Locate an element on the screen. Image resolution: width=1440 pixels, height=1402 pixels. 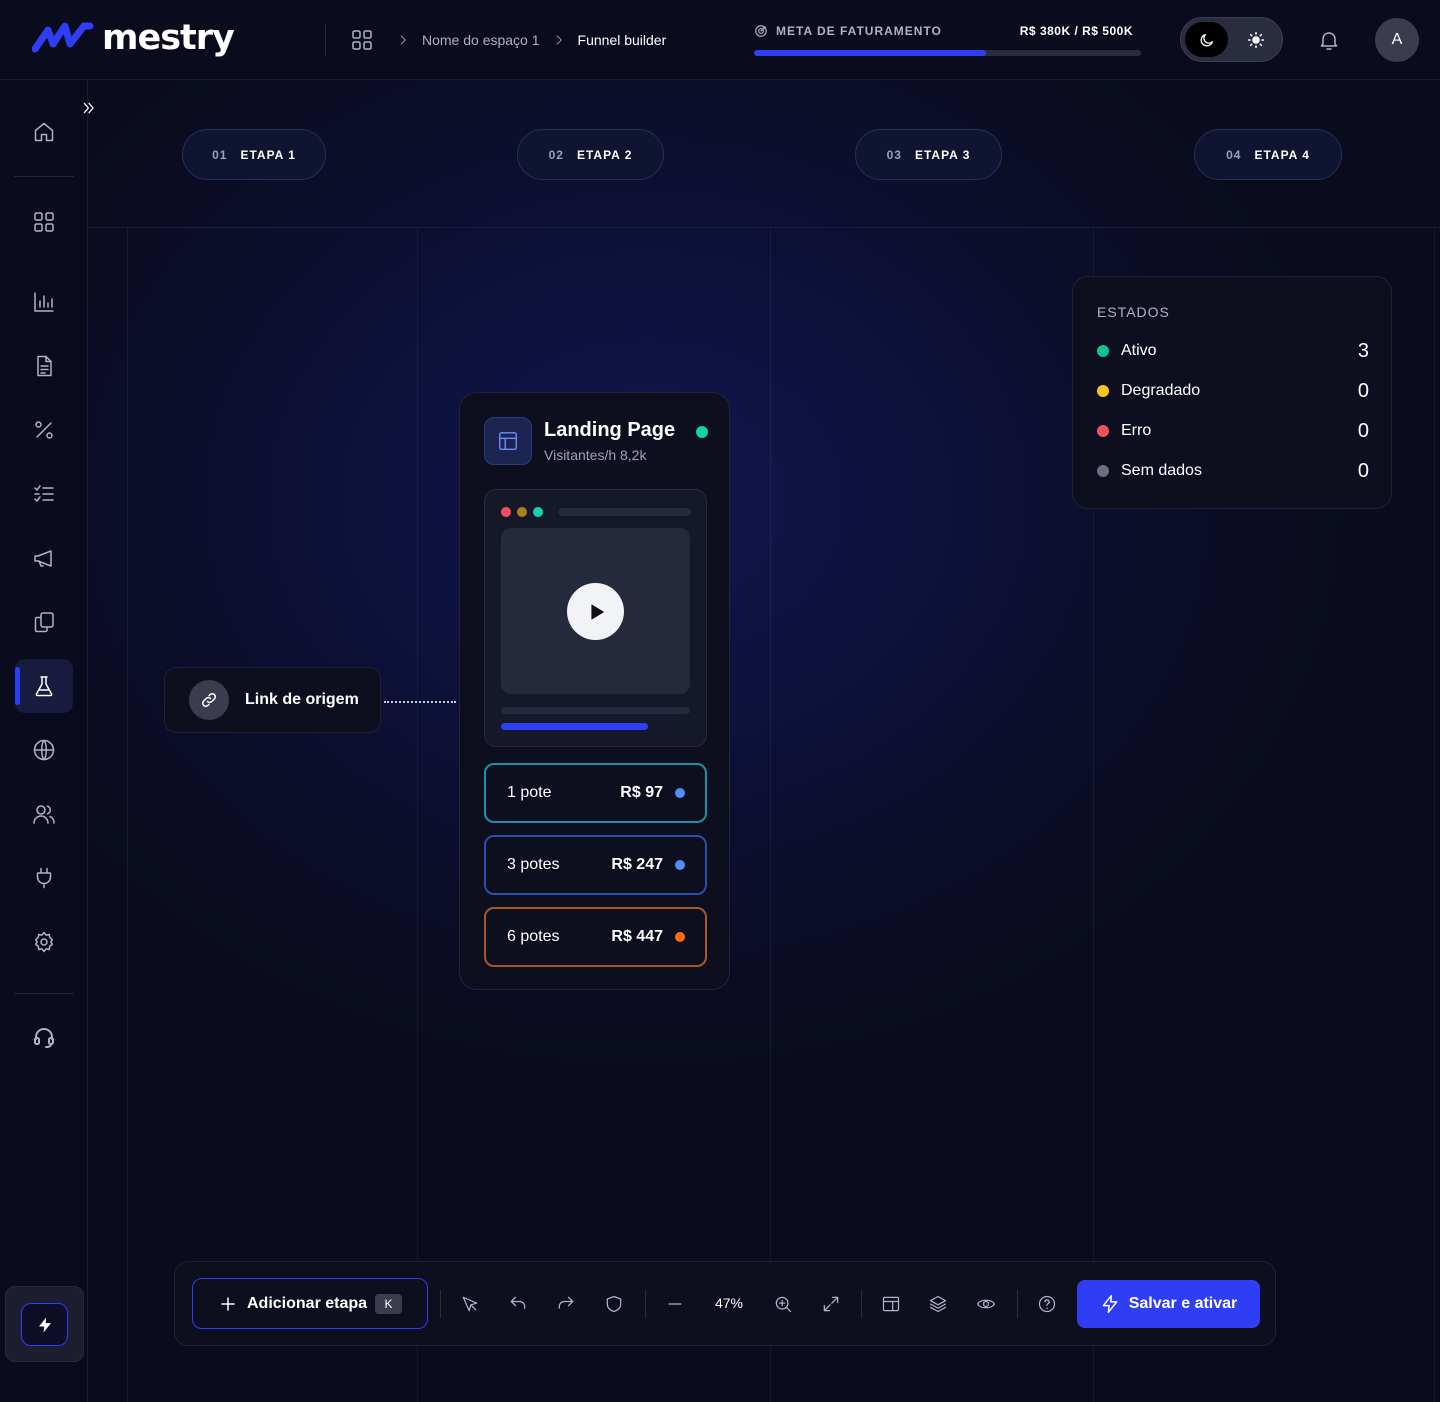
redo-button is located at coordinates (566, 1304).